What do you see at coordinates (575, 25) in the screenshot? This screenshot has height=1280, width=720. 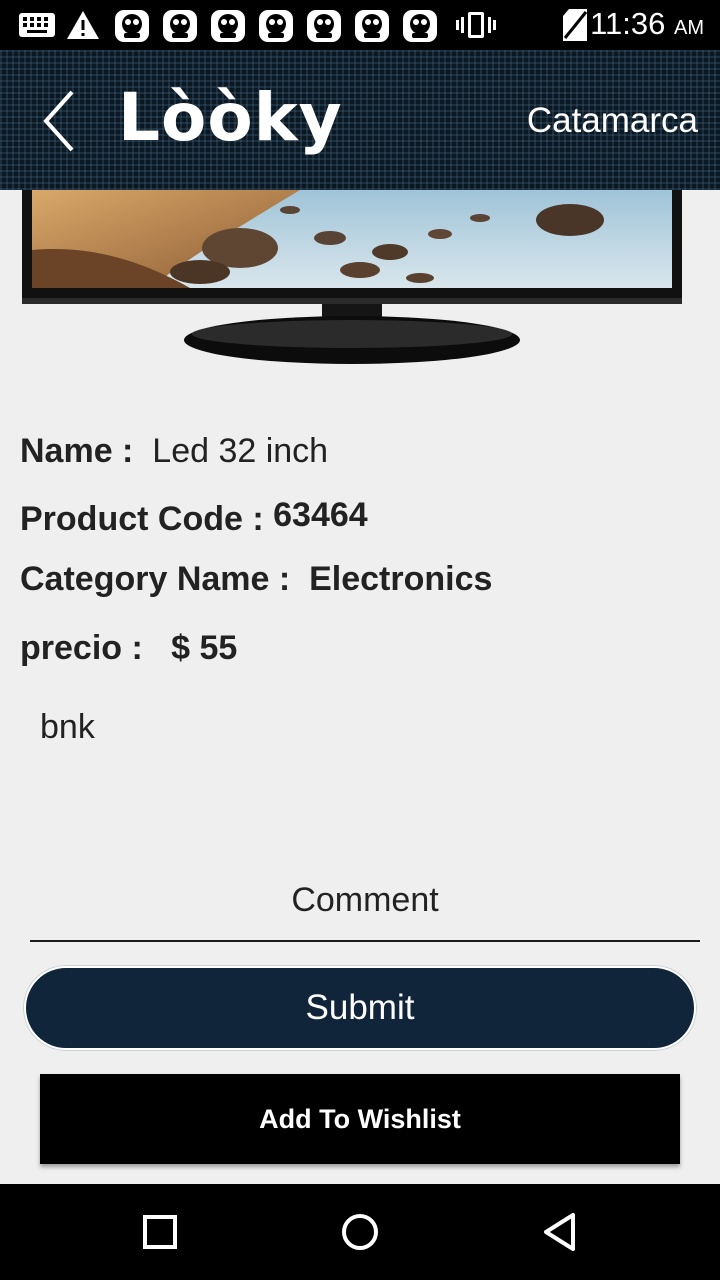 I see `no-sim-icon` at bounding box center [575, 25].